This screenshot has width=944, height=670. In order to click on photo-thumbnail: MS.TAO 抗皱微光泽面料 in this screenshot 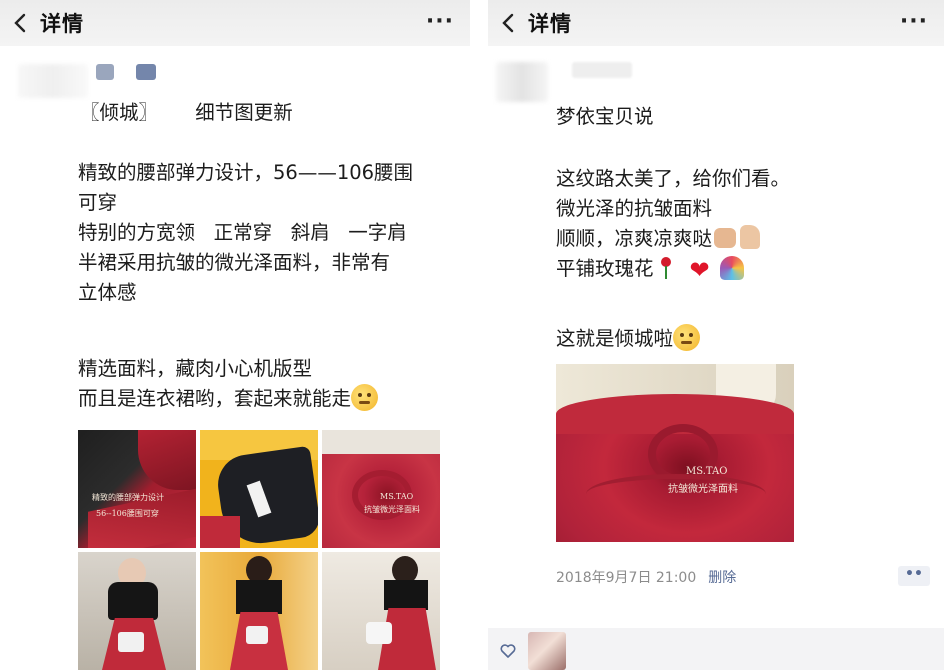, I will do `click(381, 489)`.